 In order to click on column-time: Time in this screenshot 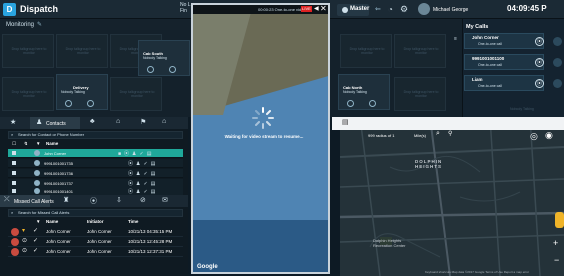, I will do `click(133, 221)`.